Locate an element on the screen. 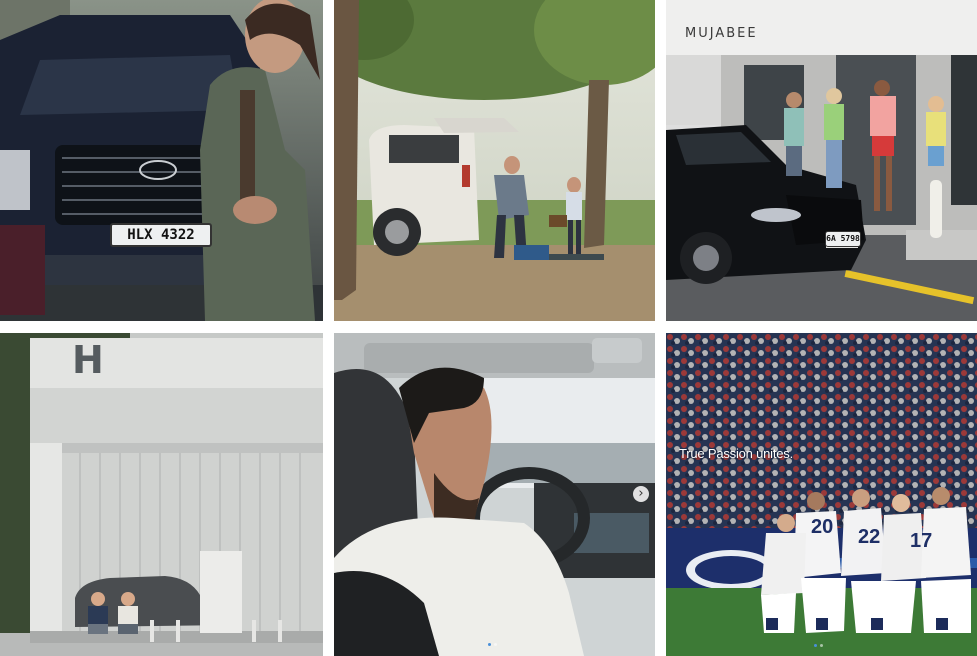 The image size is (977, 656). license-plate: 6A 5798 is located at coordinates (843, 239).